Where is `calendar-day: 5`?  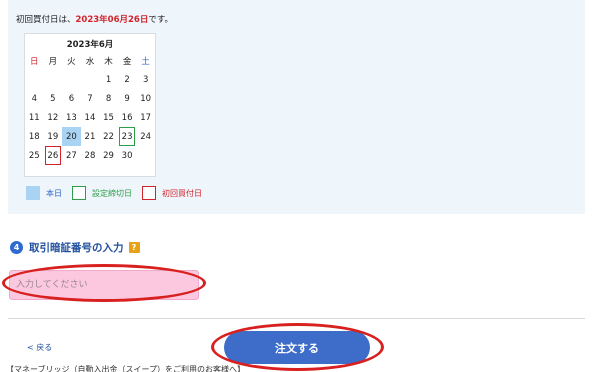 calendar-day: 5 is located at coordinates (53, 98).